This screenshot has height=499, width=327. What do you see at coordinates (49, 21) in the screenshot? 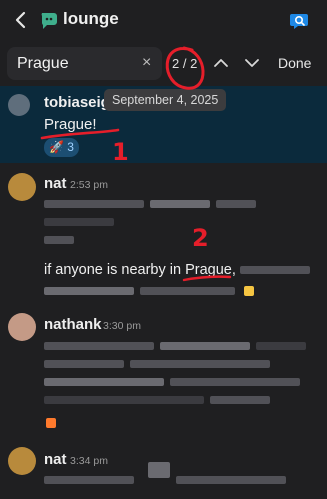
I see `chat-bubble-icon` at bounding box center [49, 21].